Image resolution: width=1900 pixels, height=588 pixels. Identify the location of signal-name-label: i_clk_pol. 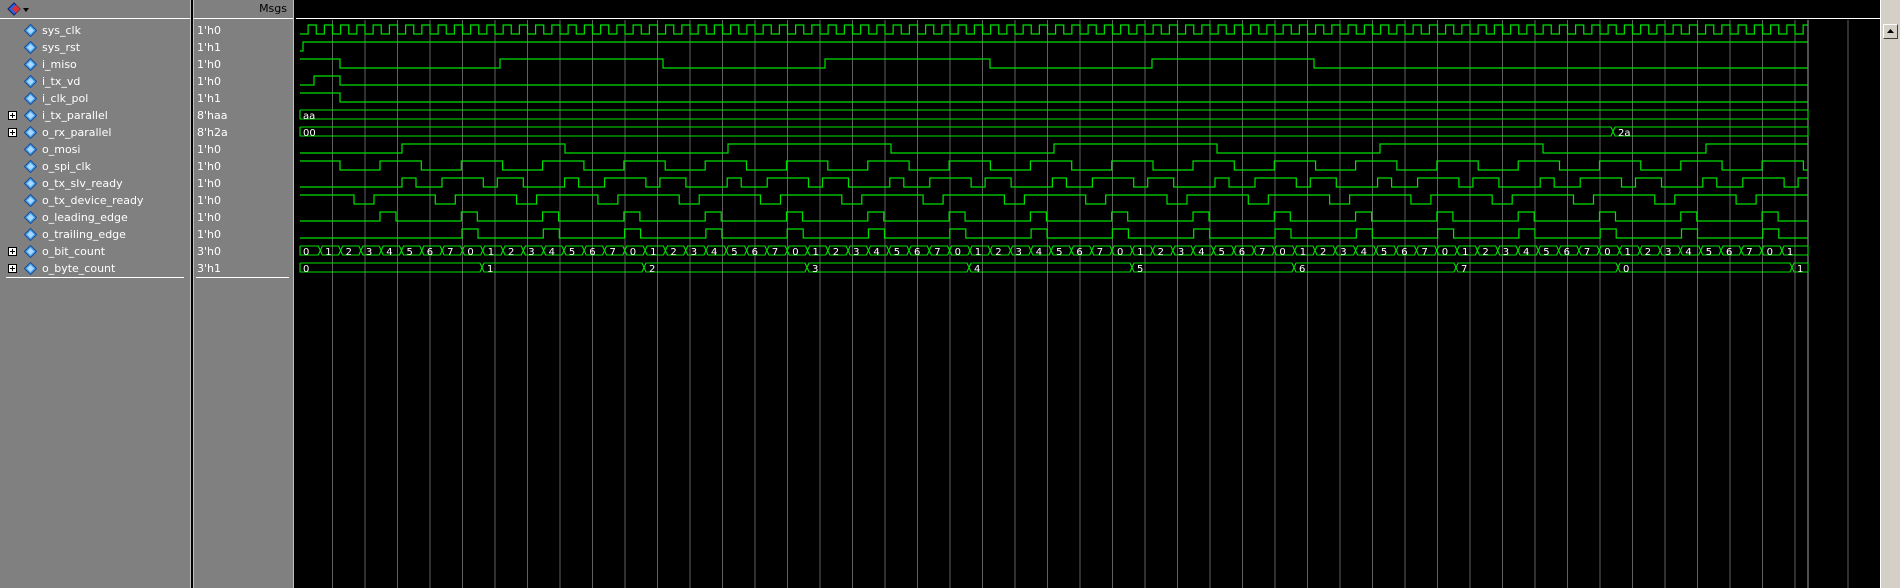
(65, 98).